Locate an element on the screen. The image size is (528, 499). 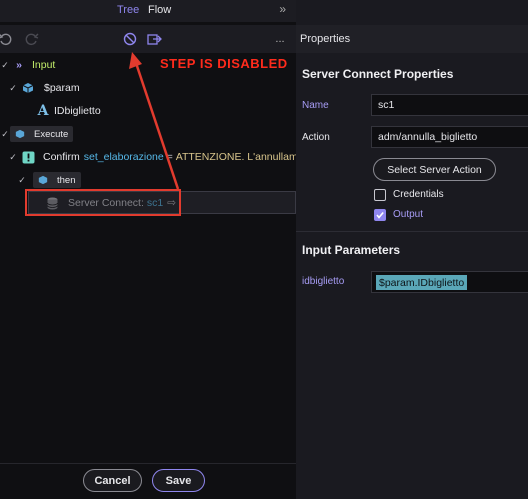
output-checkbox is located at coordinates (380, 215).